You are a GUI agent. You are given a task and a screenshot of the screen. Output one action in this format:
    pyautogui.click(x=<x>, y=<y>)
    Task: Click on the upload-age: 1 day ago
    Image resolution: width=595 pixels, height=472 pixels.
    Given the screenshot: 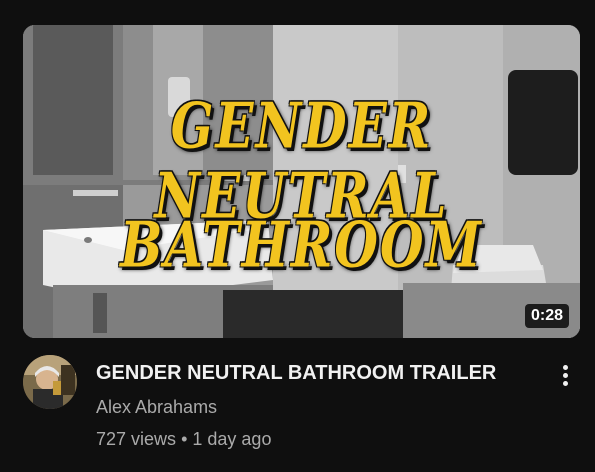 What is the action you would take?
    pyautogui.click(x=232, y=439)
    